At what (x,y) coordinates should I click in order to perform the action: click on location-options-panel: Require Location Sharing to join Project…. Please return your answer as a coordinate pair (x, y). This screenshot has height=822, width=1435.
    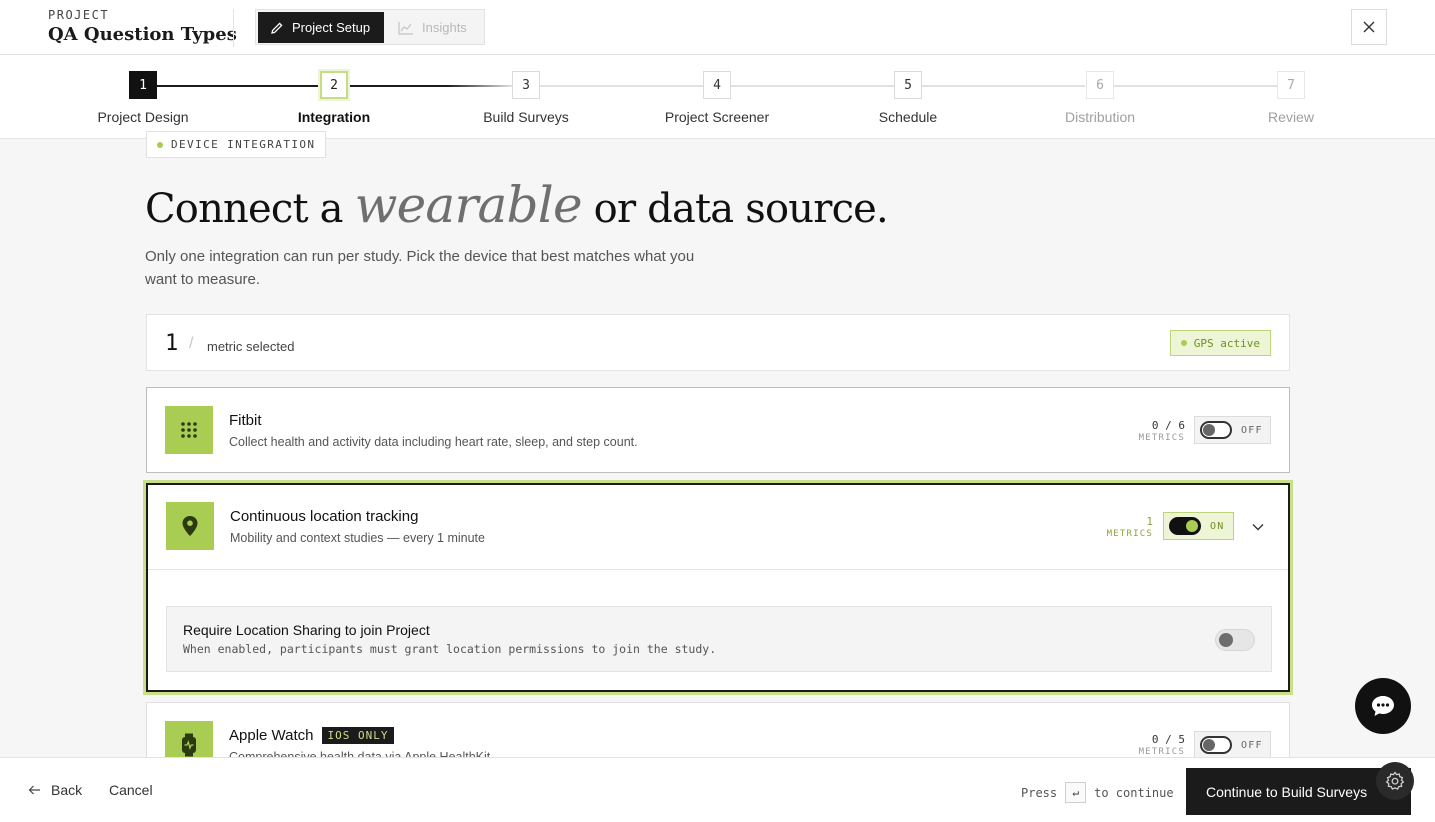
    Looking at the image, I should click on (718, 629).